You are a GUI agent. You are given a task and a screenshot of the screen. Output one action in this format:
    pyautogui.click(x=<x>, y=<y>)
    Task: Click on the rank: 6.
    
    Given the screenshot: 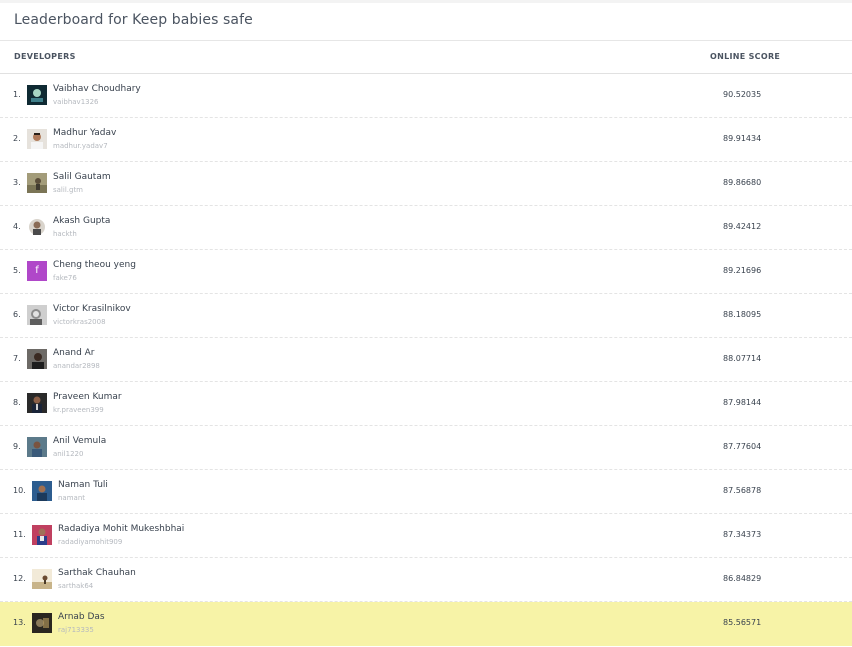 What is the action you would take?
    pyautogui.click(x=17, y=314)
    